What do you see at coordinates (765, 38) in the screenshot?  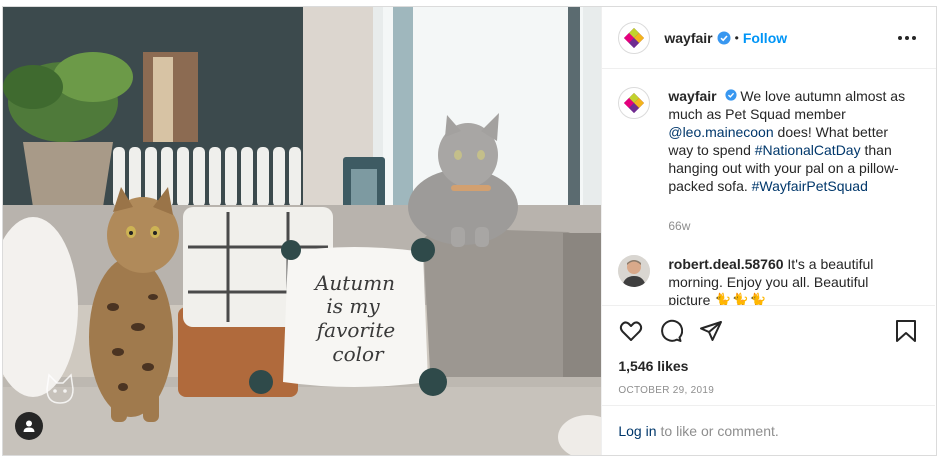 I see `follow-button: Follow` at bounding box center [765, 38].